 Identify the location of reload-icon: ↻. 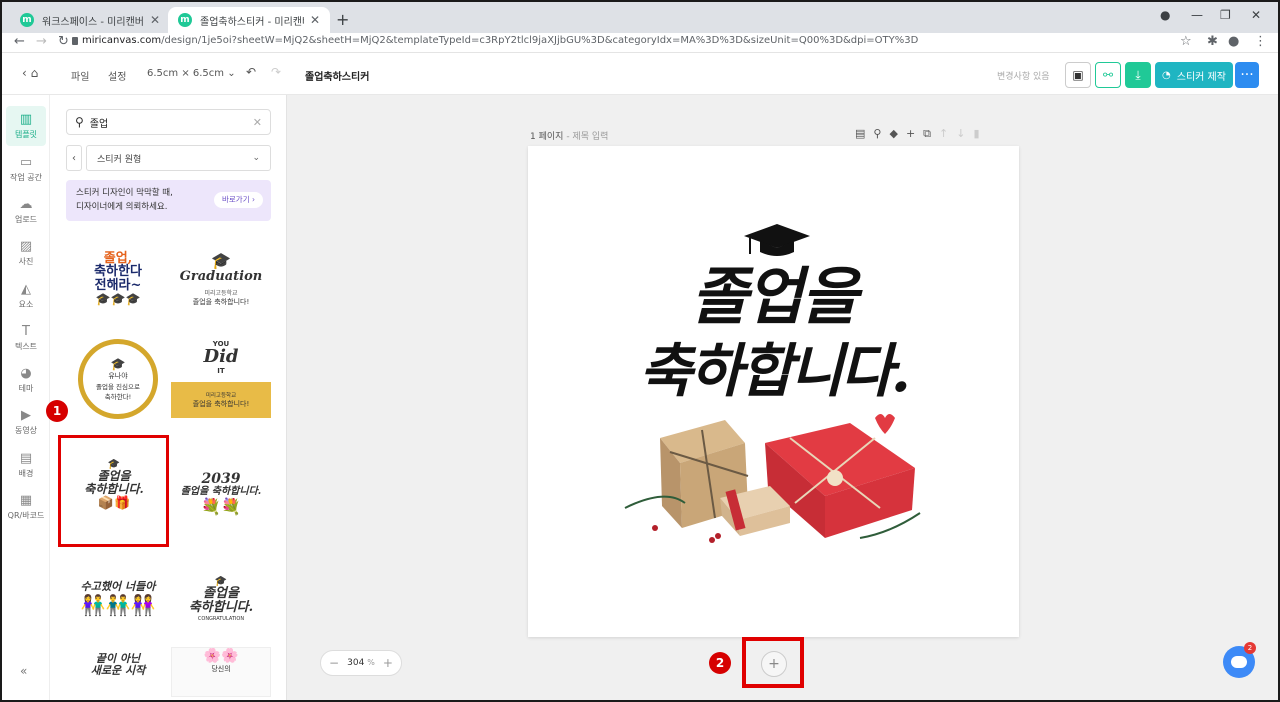
(63, 41).